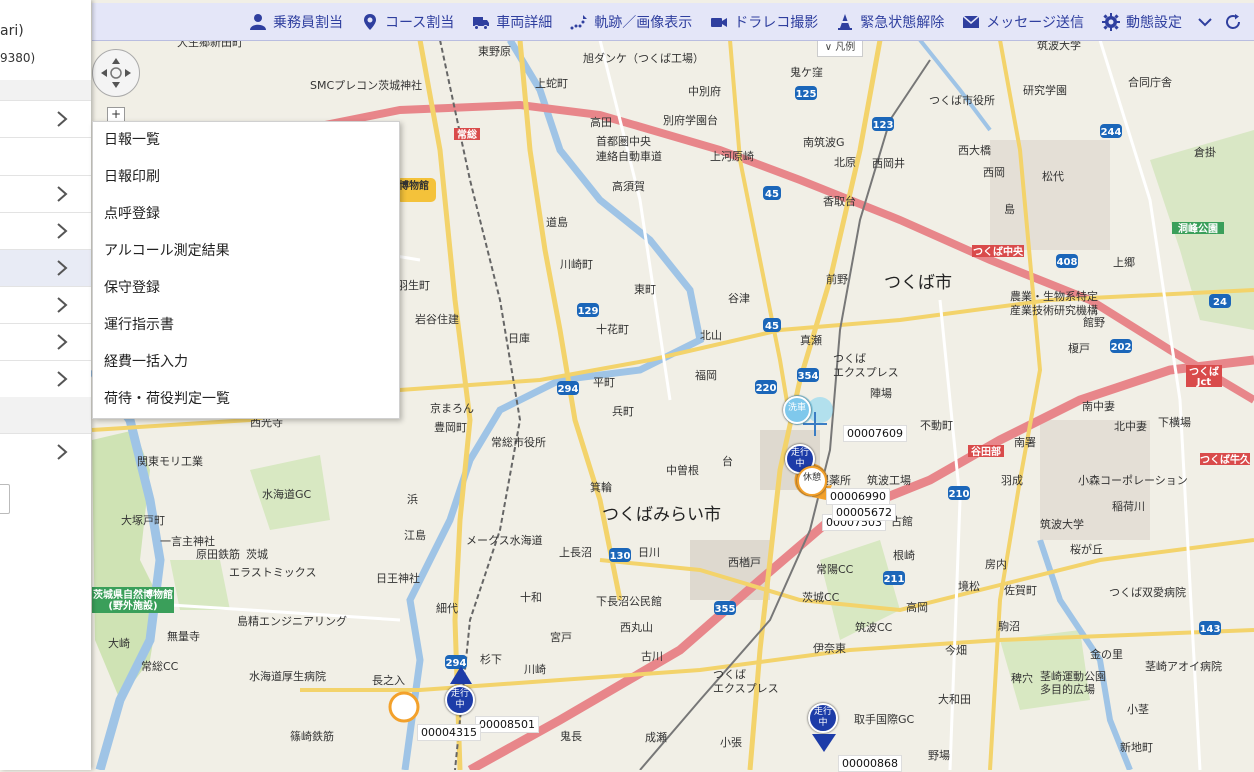 This screenshot has height=772, width=1254. Describe the element at coordinates (690, 120) in the screenshot. I see `svg-text: 別府学園台` at that location.